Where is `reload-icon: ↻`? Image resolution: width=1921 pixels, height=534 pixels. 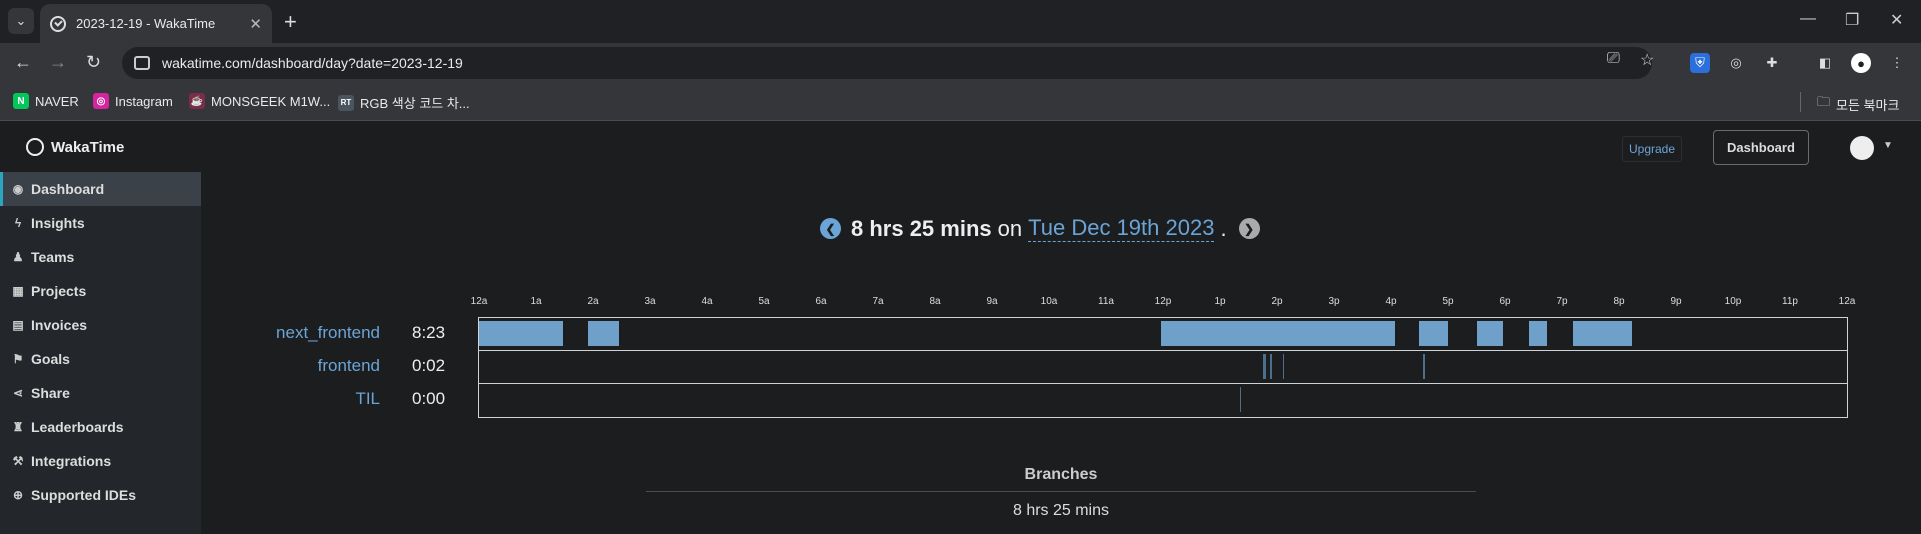 reload-icon: ↻ is located at coordinates (93, 62).